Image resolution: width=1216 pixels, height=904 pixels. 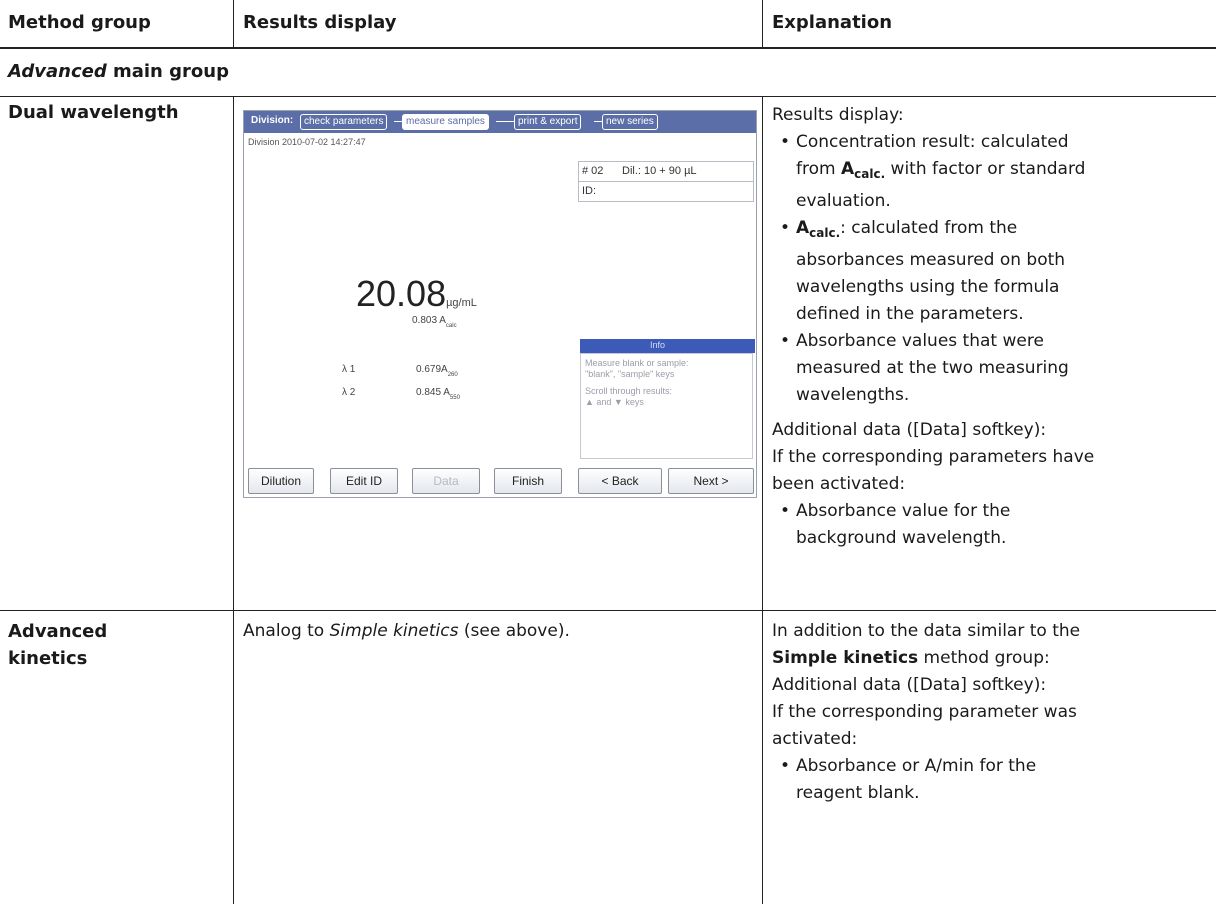 I want to click on header-method-group: Method group, so click(x=79, y=22).